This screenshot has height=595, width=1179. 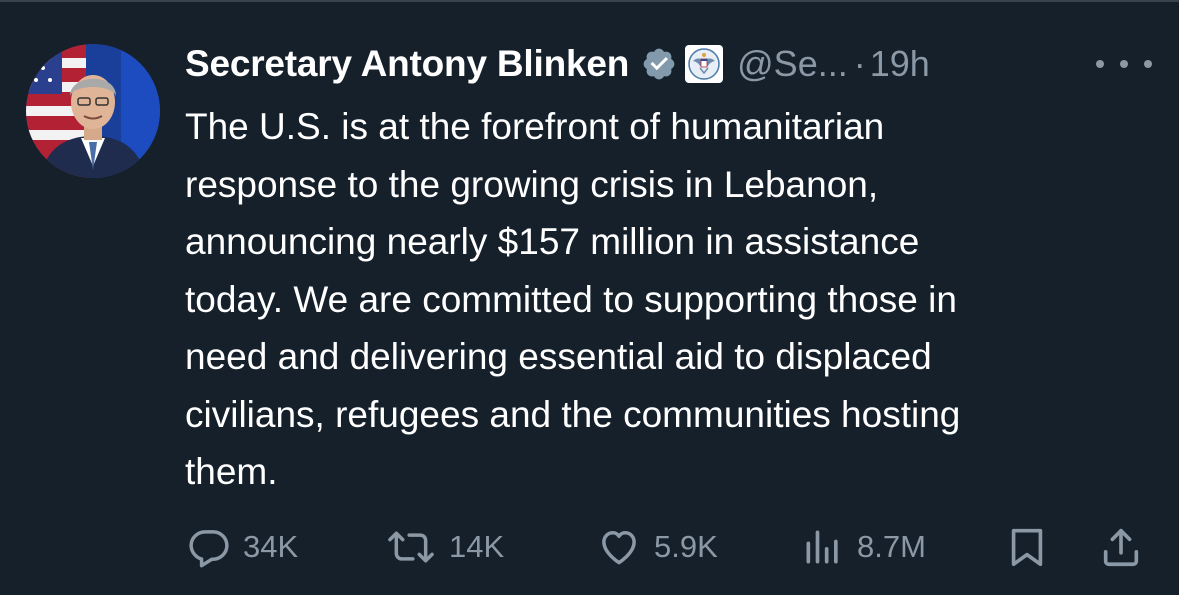 What do you see at coordinates (686, 546) in the screenshot?
I see `like-count: 5.9K` at bounding box center [686, 546].